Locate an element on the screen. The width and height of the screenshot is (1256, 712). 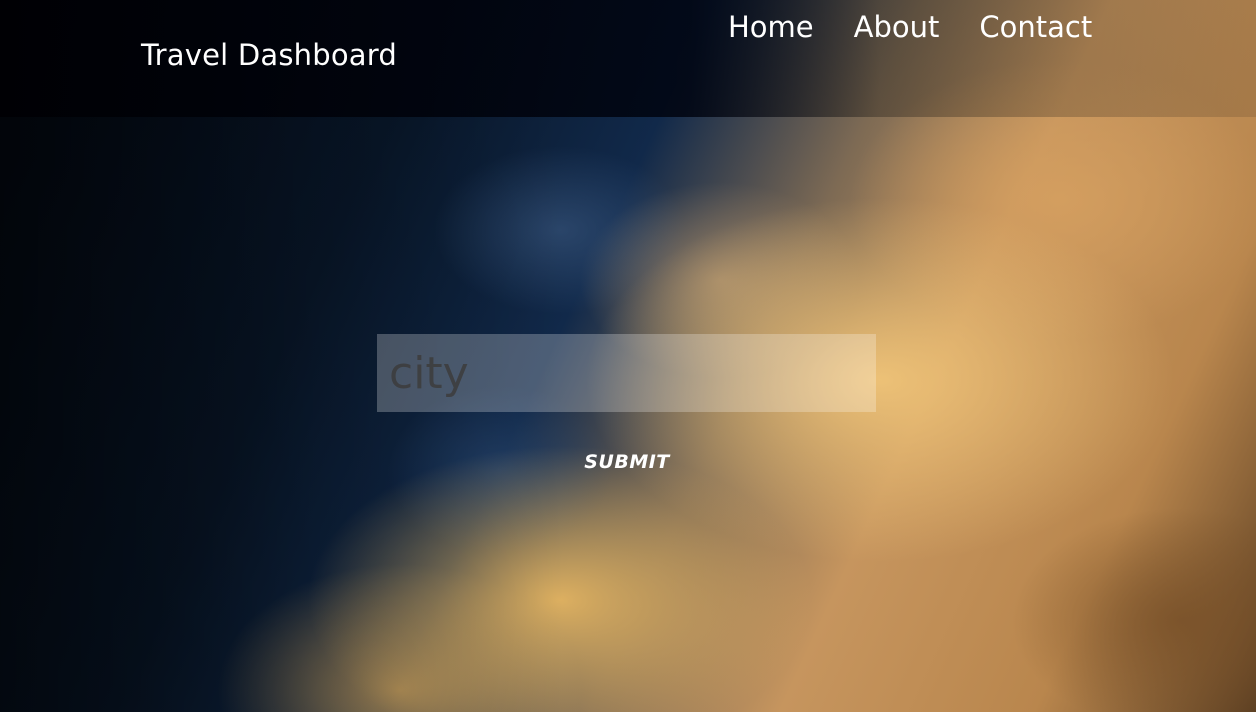
submit-button: SUBMIT is located at coordinates (627, 462).